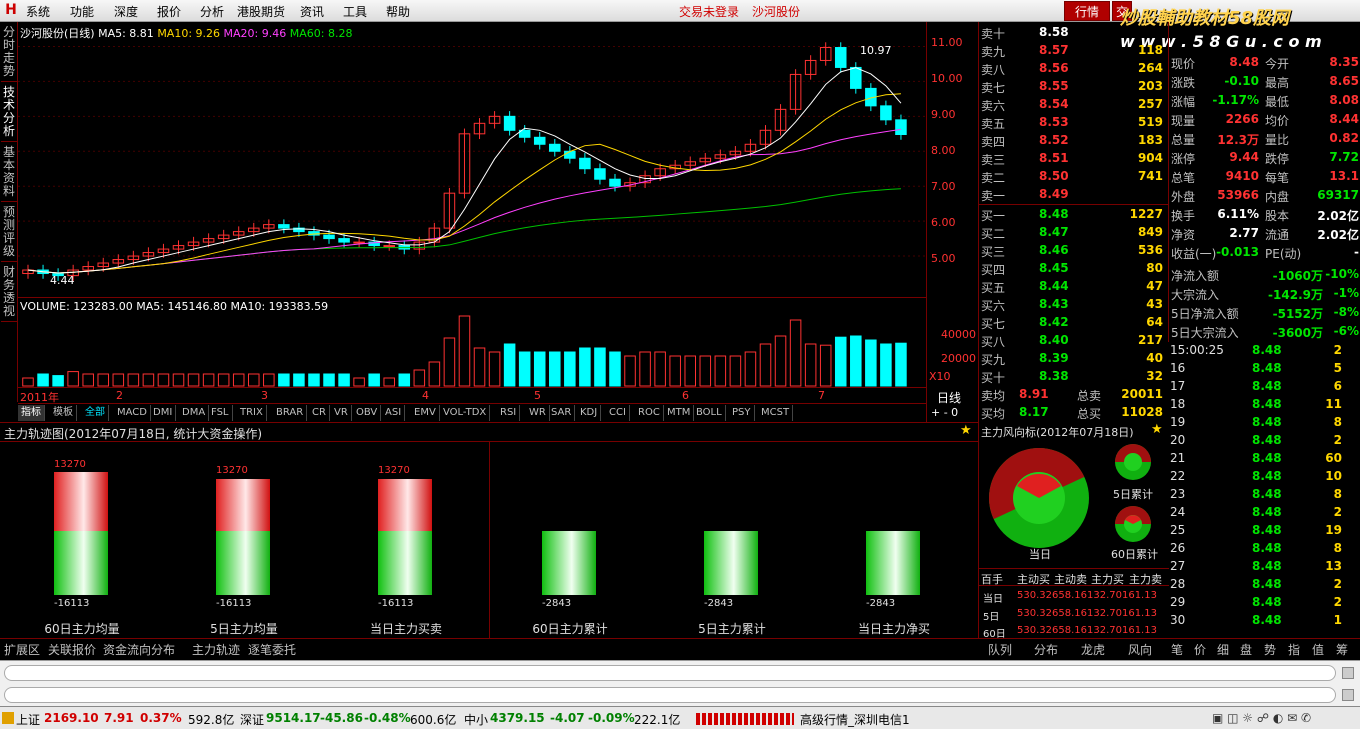  What do you see at coordinates (72, 649) in the screenshot?
I see `tab-related-quote: 关联报价` at bounding box center [72, 649].